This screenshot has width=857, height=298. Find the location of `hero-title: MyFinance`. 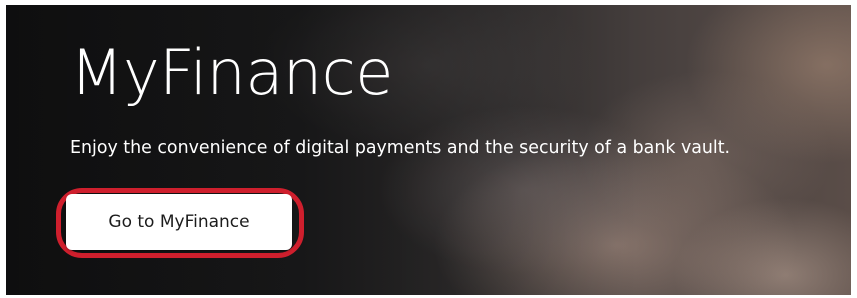

hero-title: MyFinance is located at coordinates (231, 72).